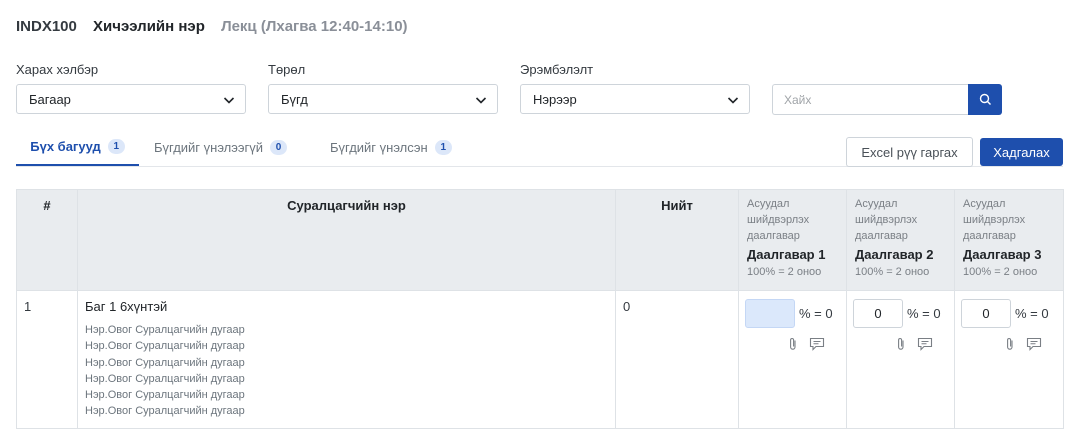 This screenshot has width=1079, height=443. What do you see at coordinates (126, 306) in the screenshot?
I see `team-name: Баг 1 6хүнтэй` at bounding box center [126, 306].